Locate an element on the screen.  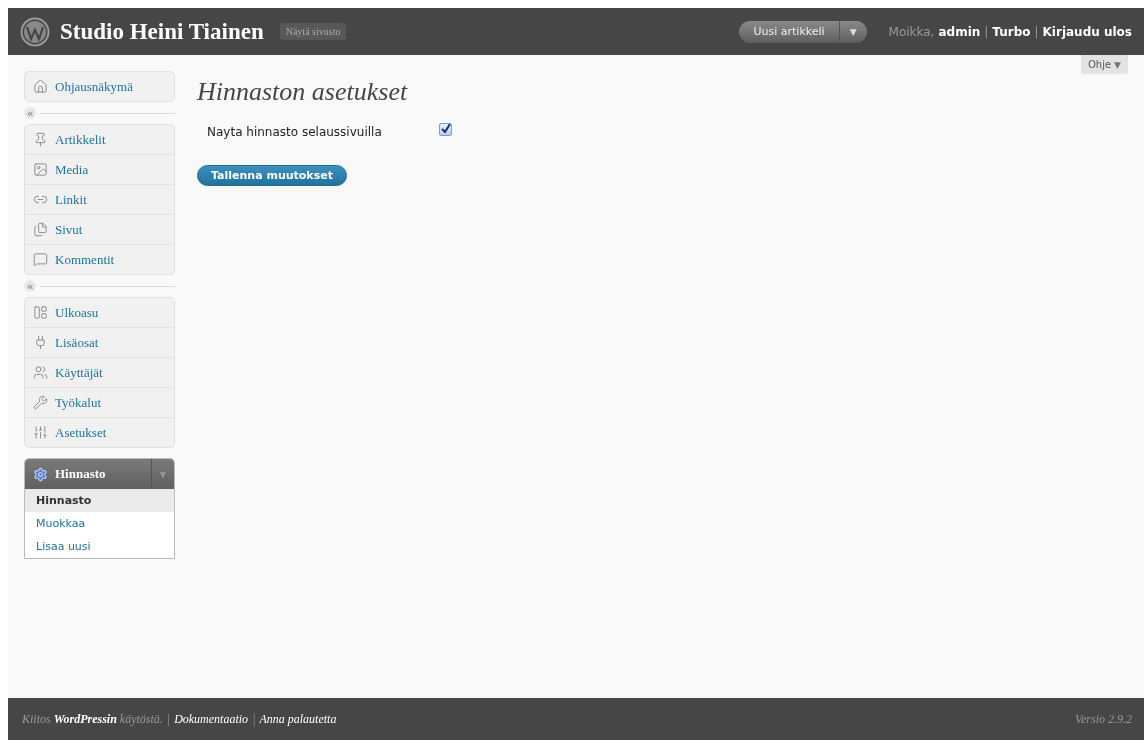
menu-item: Lisäosat is located at coordinates (99, 343).